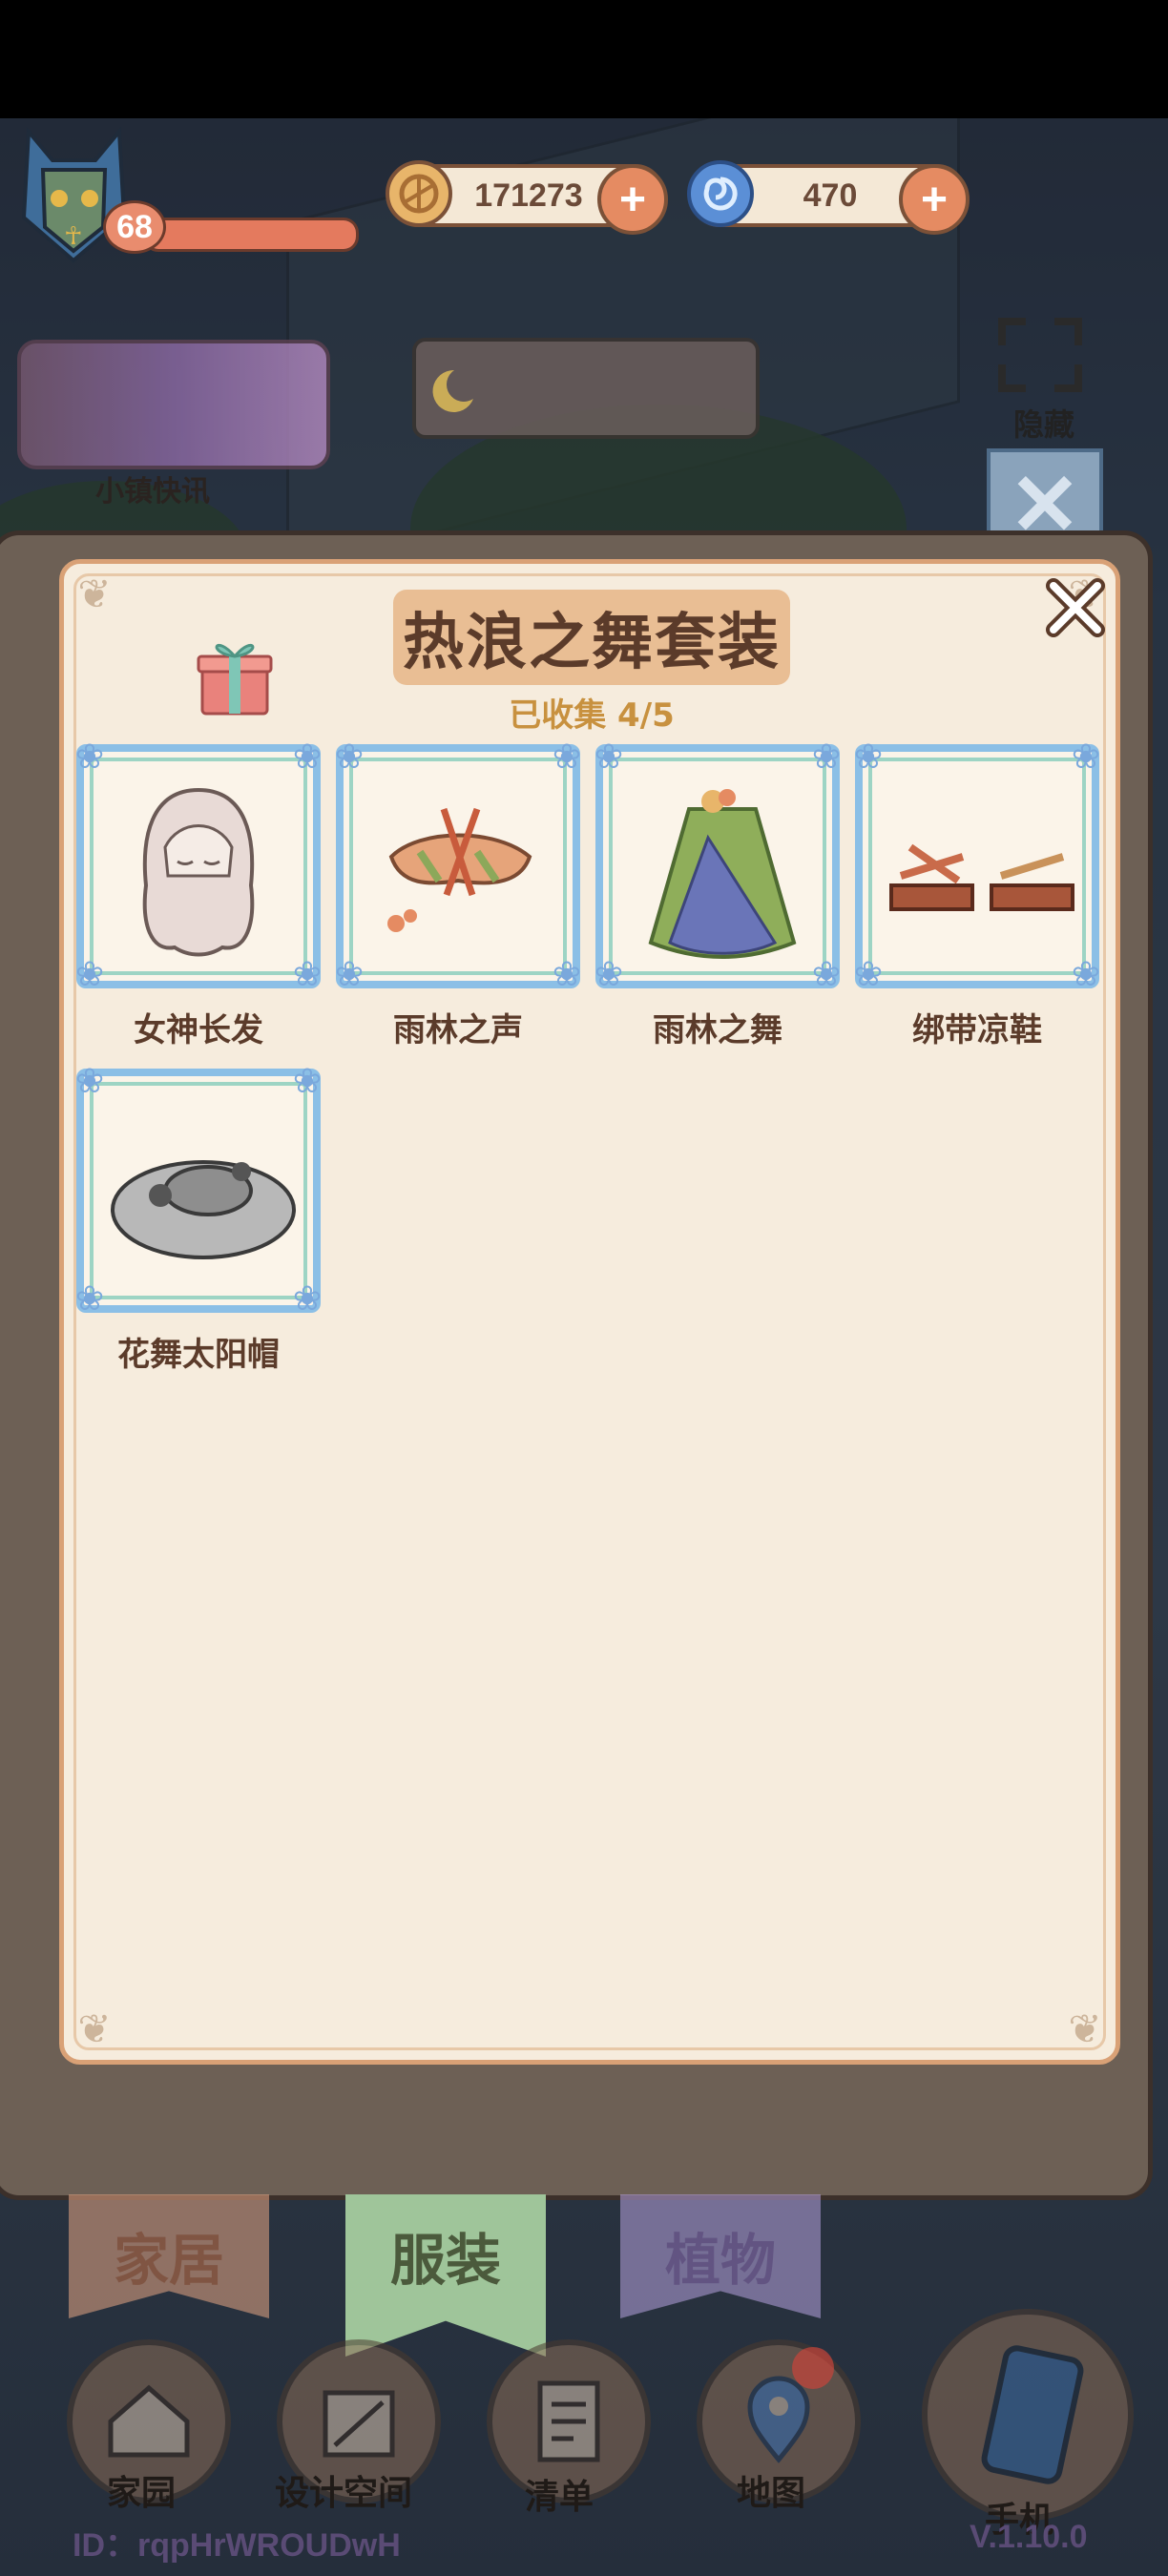 This screenshot has width=1168, height=2576. What do you see at coordinates (1029, 2537) in the screenshot?
I see `app-version: V.1.10.0` at bounding box center [1029, 2537].